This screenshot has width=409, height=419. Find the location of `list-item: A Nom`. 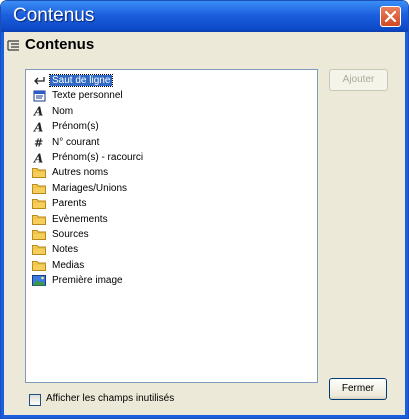

list-item: A Nom is located at coordinates (53, 111).